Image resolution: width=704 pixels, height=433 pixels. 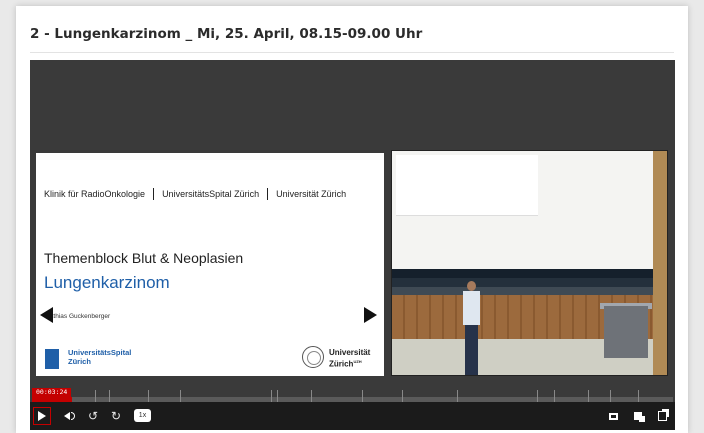 What do you see at coordinates (93, 416) in the screenshot?
I see `rewind-icon: ↺` at bounding box center [93, 416].